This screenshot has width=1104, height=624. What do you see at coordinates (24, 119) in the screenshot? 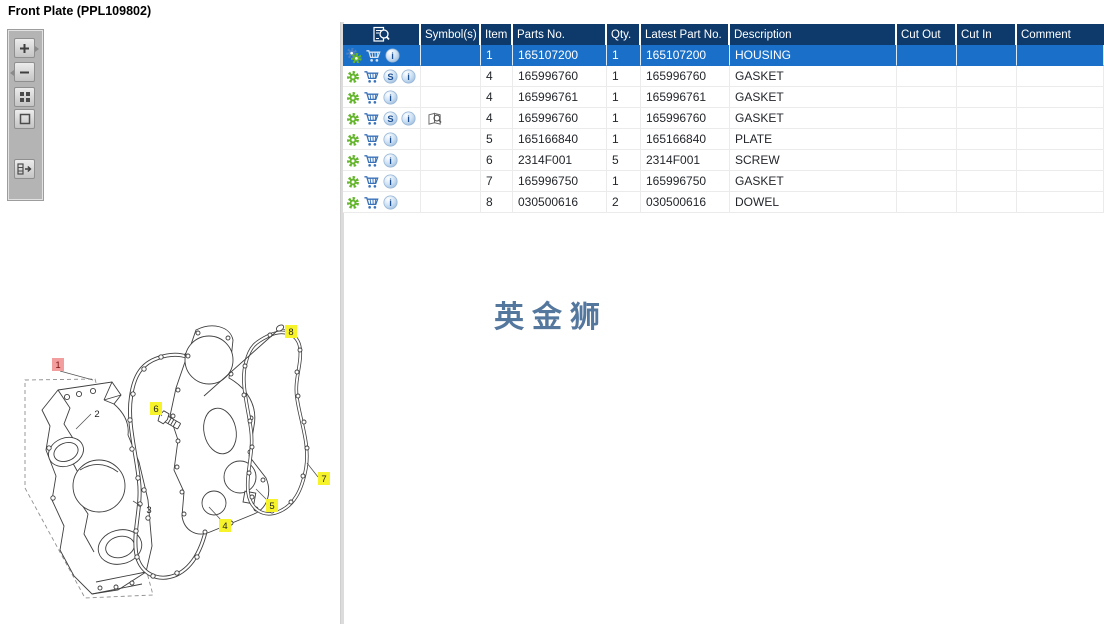
I see `fit-view-button` at bounding box center [24, 119].